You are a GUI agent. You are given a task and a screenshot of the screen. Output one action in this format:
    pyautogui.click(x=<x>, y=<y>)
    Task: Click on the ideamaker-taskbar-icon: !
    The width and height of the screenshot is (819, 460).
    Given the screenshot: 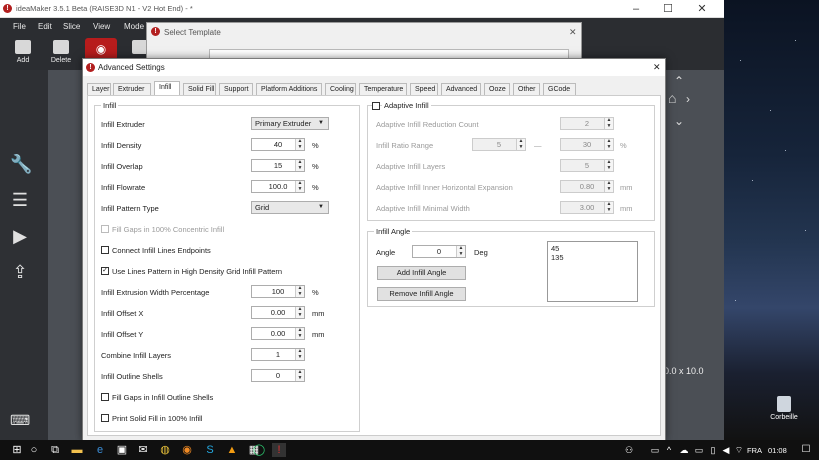 What is the action you would take?
    pyautogui.click(x=279, y=450)
    